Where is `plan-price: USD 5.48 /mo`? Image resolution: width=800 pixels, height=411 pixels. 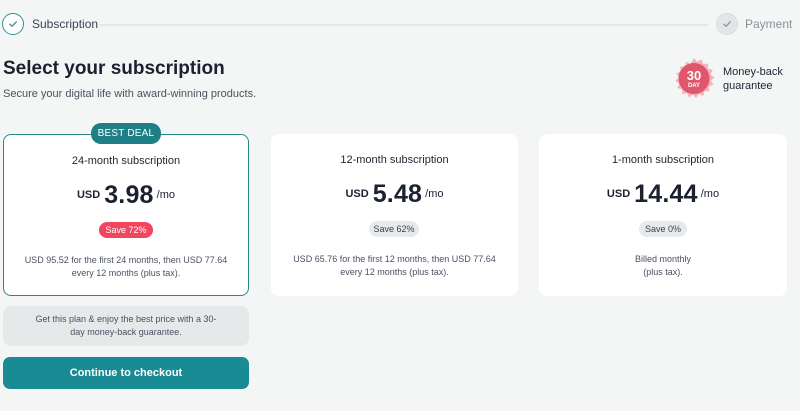 plan-price: USD 5.48 /mo is located at coordinates (394, 194).